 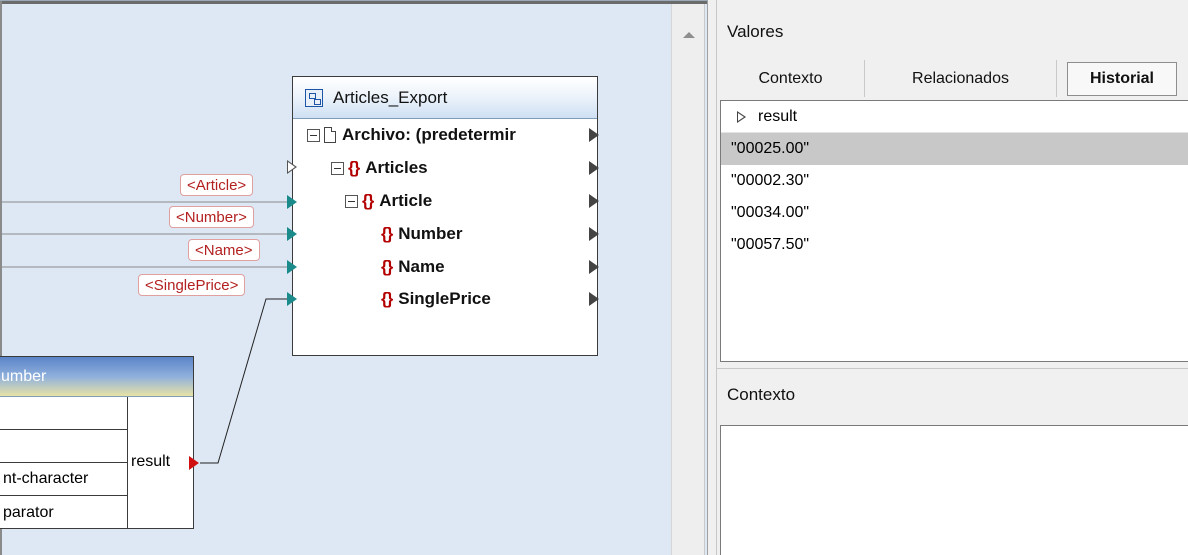 I want to click on tree-label: Articles, so click(x=396, y=167).